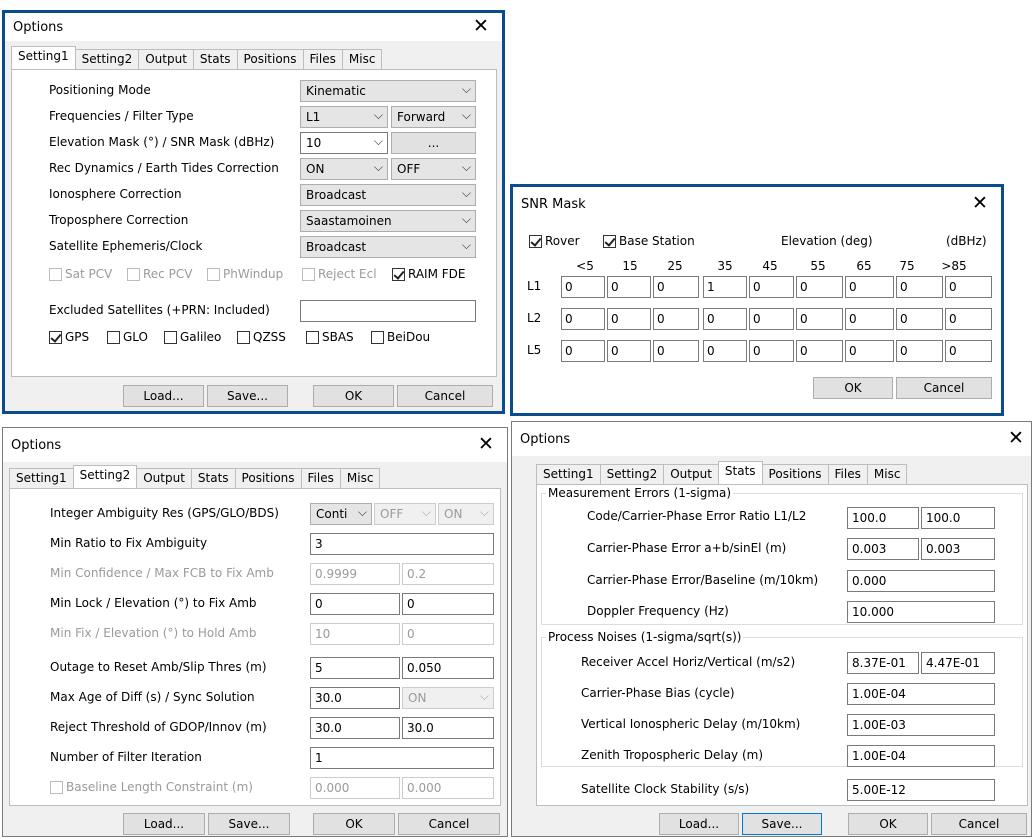  What do you see at coordinates (448, 574) in the screenshot?
I see `max-fcb-input: 0.2` at bounding box center [448, 574].